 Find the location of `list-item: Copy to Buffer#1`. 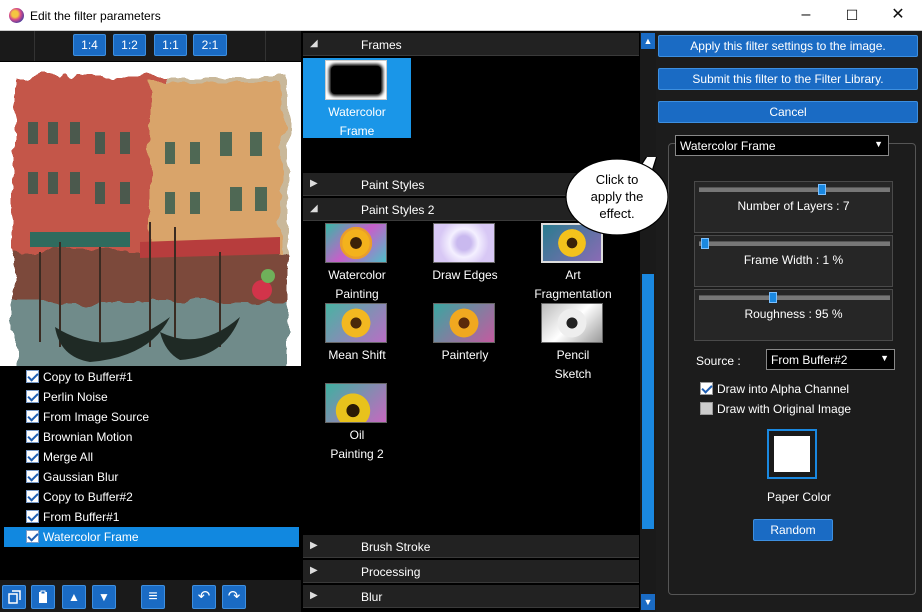

list-item: Copy to Buffer#1 is located at coordinates (151, 377).